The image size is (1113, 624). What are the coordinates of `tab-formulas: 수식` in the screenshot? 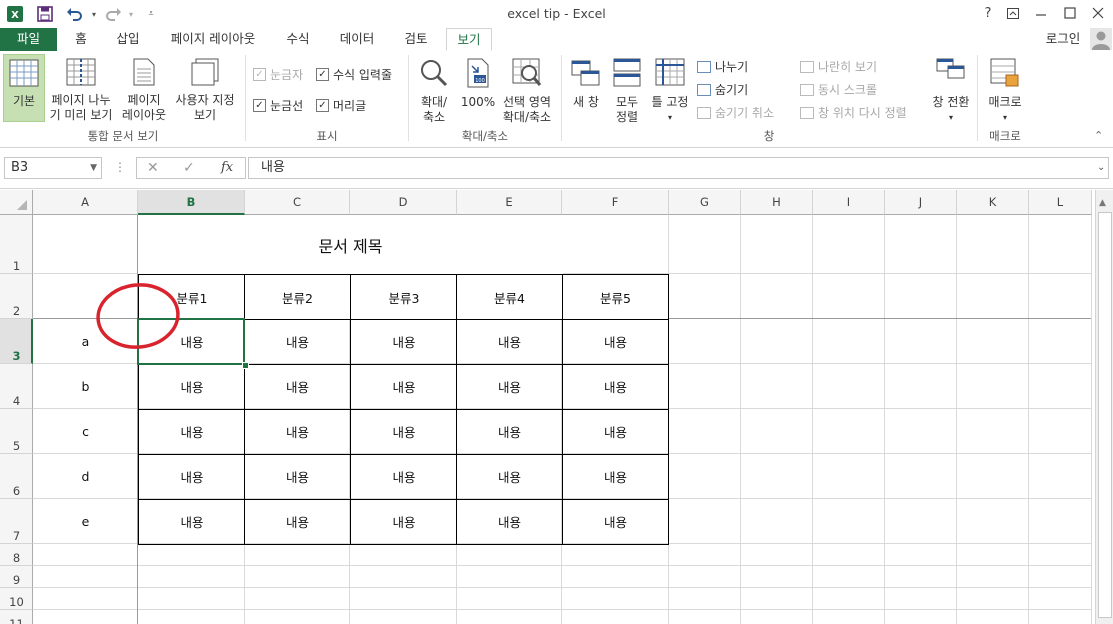 It's located at (298, 39).